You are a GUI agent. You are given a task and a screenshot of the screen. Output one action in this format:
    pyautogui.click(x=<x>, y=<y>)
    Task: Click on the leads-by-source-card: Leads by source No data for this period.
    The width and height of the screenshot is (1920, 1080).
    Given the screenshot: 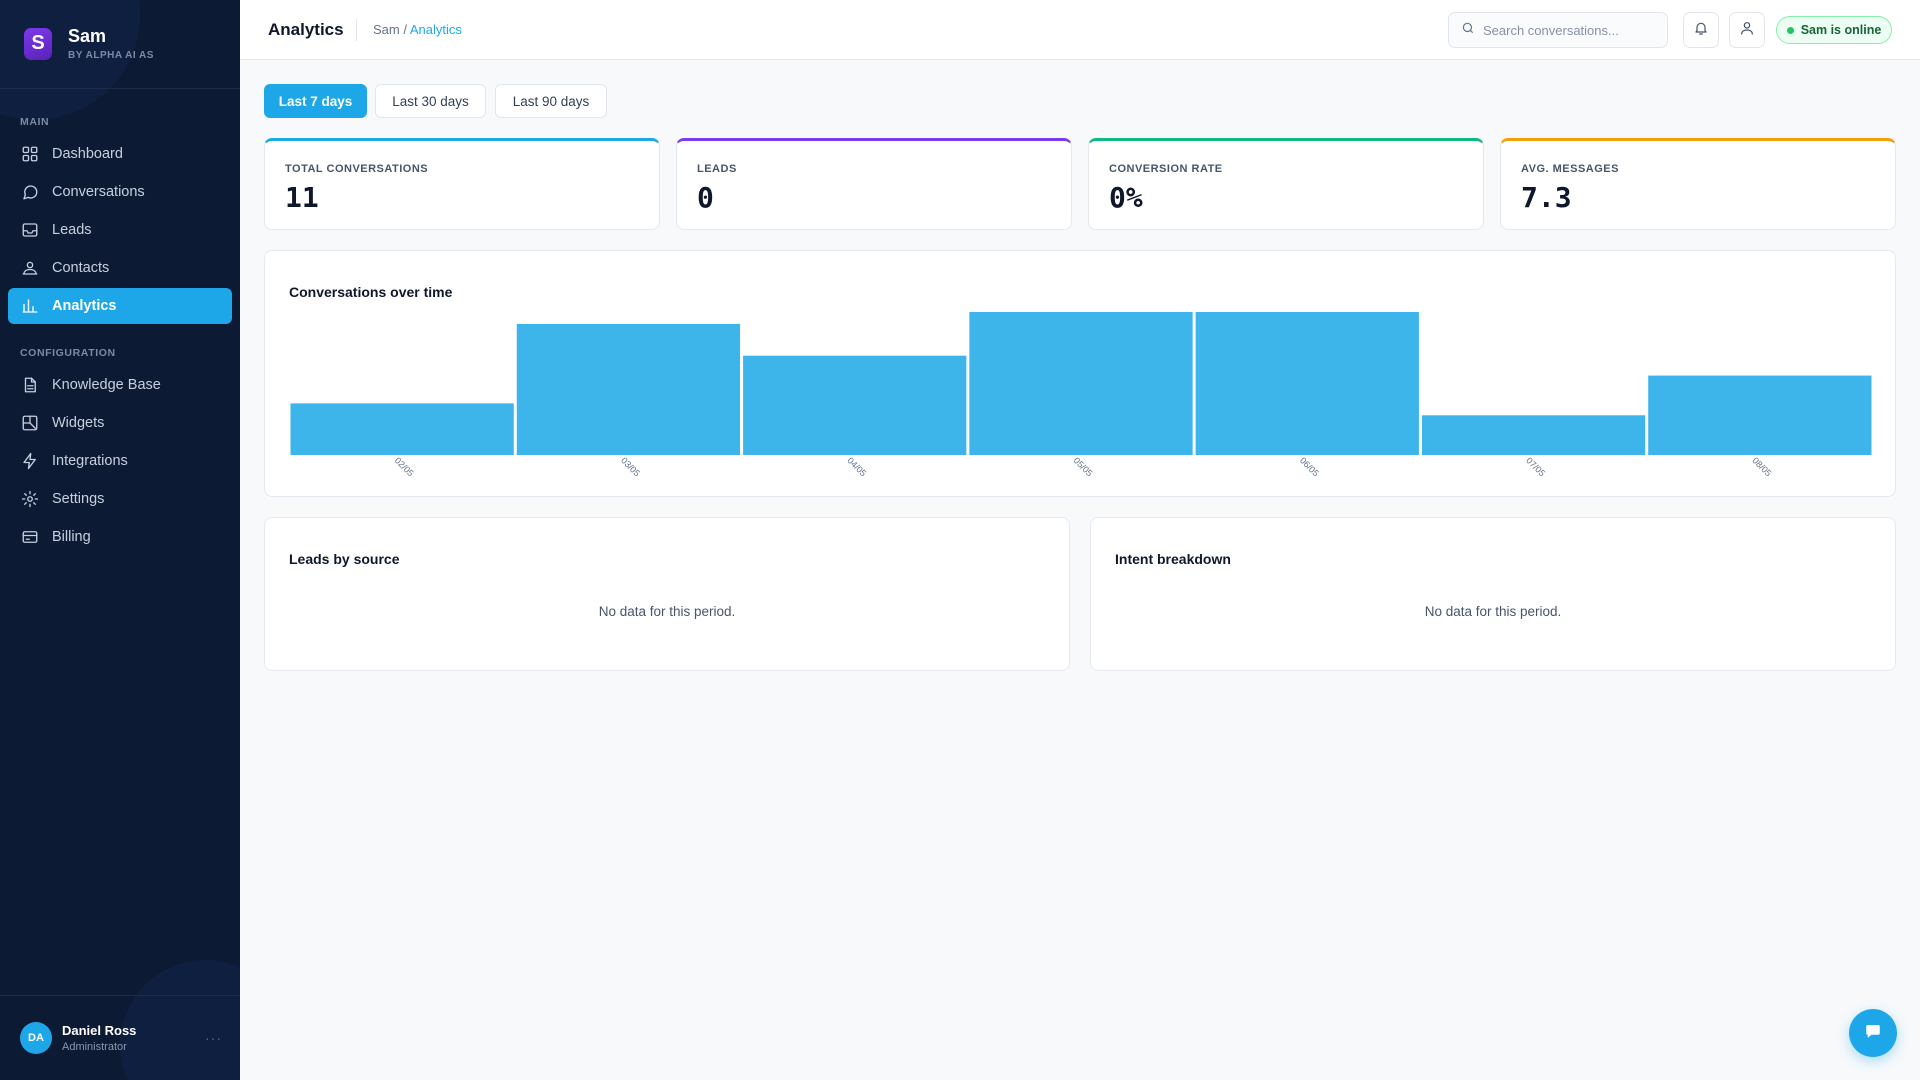 What is the action you would take?
    pyautogui.click(x=667, y=594)
    